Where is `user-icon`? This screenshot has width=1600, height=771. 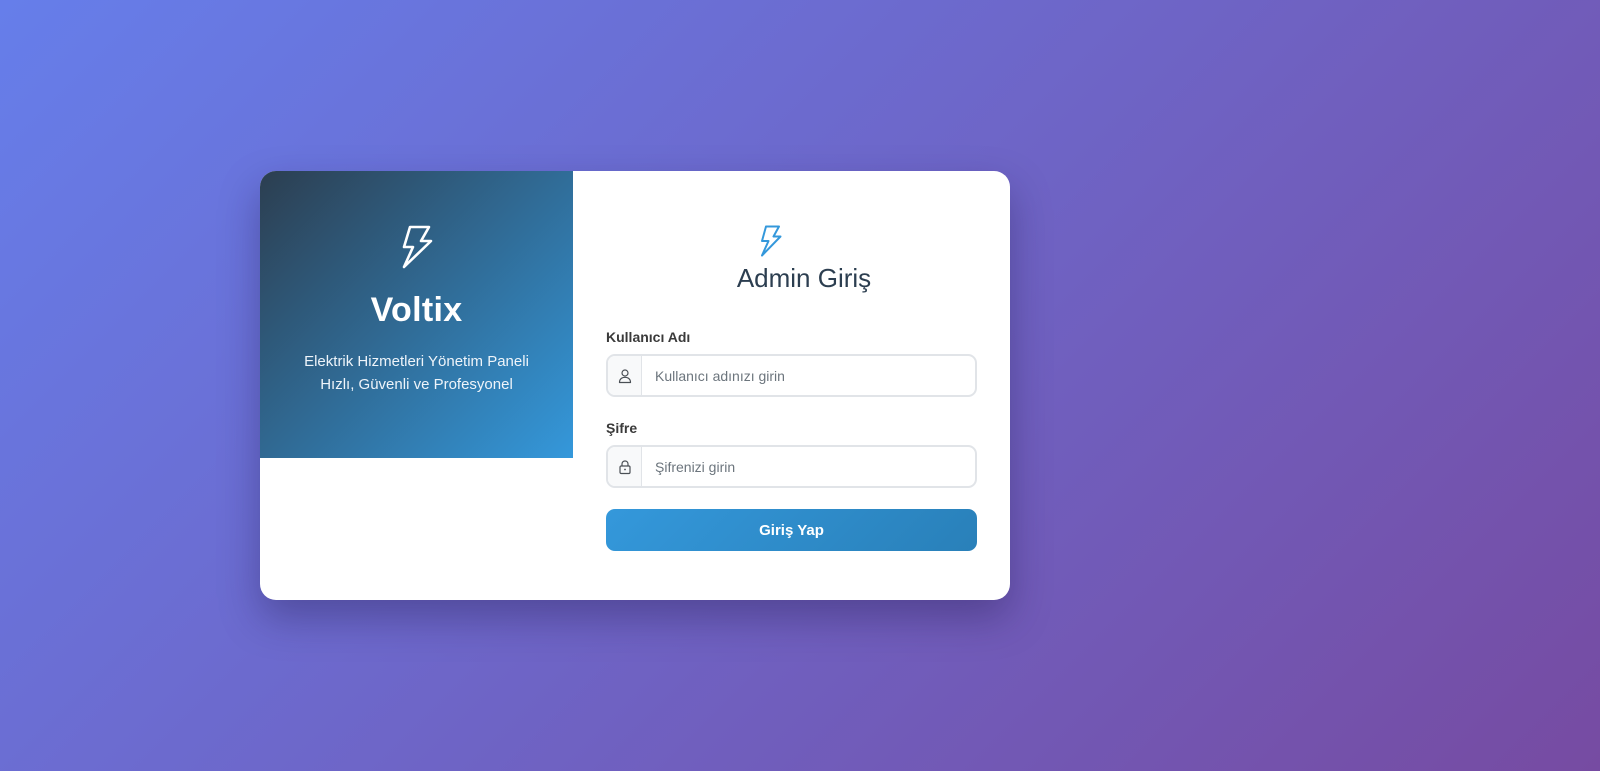
user-icon is located at coordinates (624, 375).